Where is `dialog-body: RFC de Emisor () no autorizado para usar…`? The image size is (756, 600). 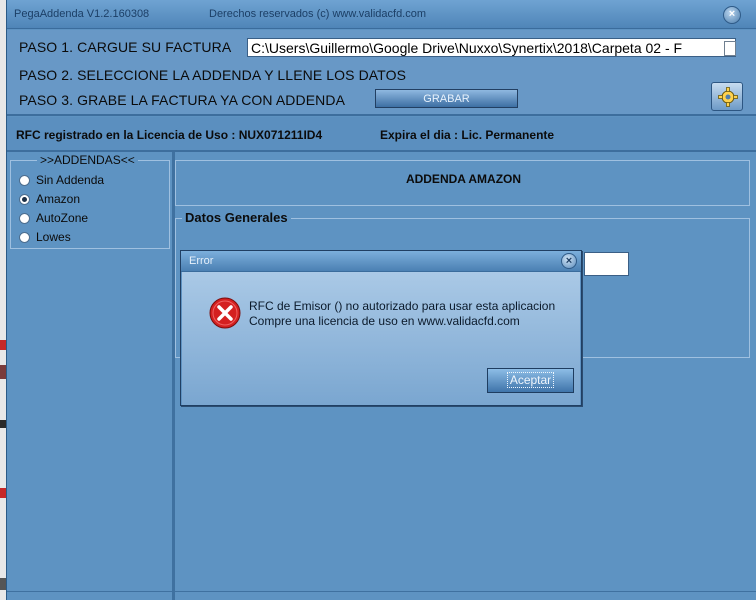 dialog-body: RFC de Emisor () no autorizado para usar… is located at coordinates (381, 338).